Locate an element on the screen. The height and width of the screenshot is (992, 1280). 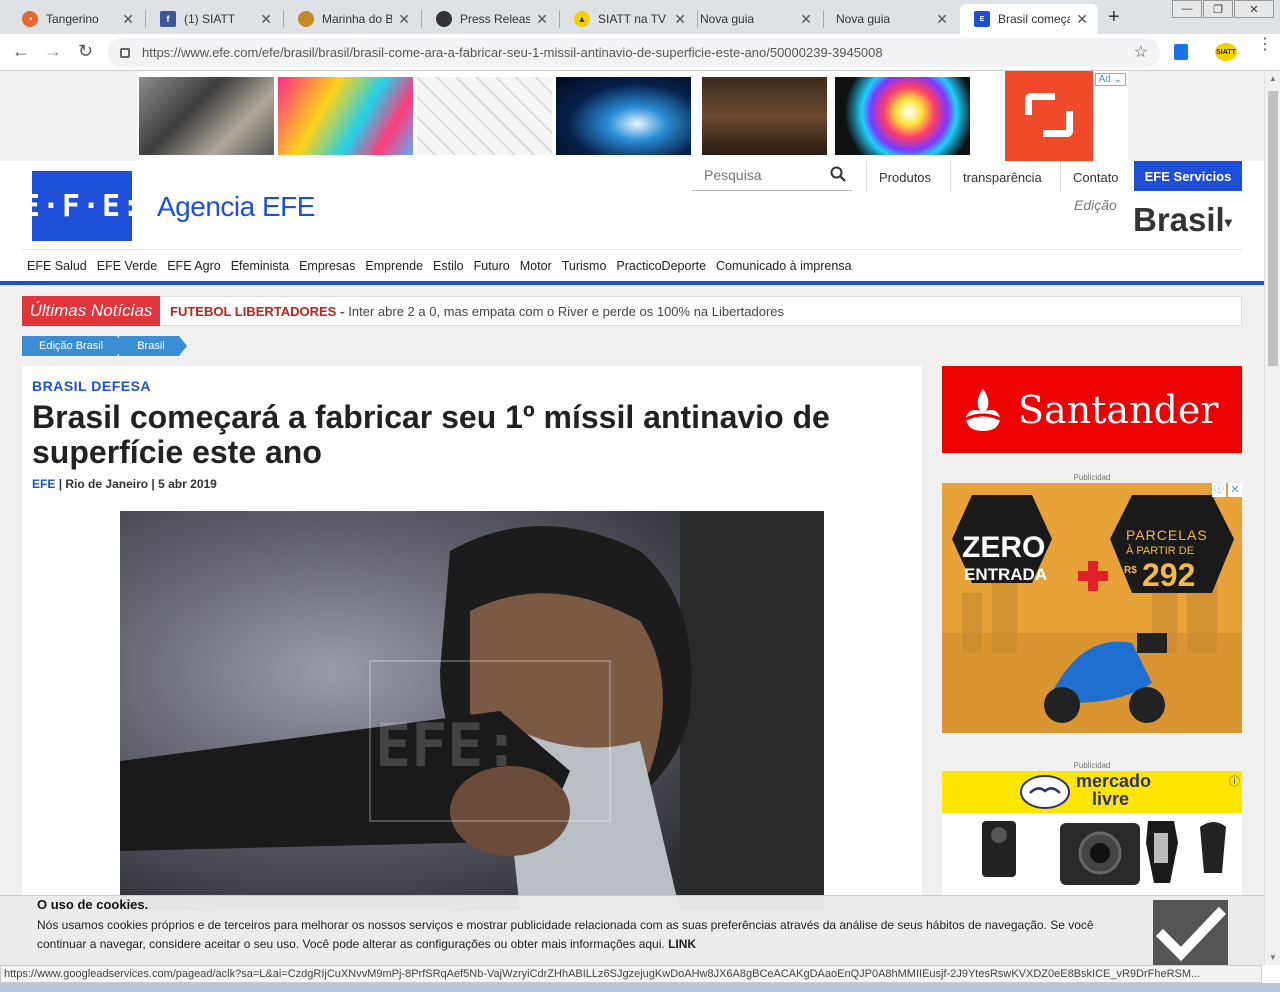
moto-ad-line4: À PARTIR DE is located at coordinates (1160, 551).